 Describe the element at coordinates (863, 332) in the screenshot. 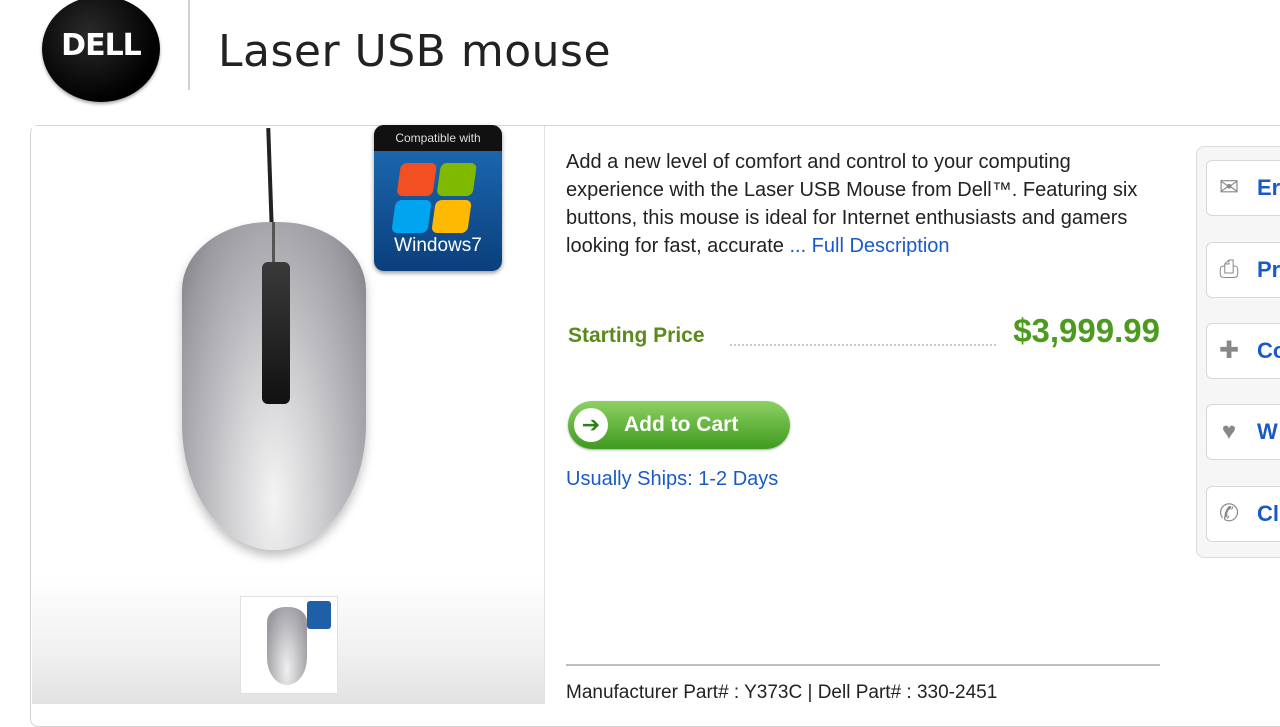

I see `price-row: Starting Price $3,999.99` at that location.